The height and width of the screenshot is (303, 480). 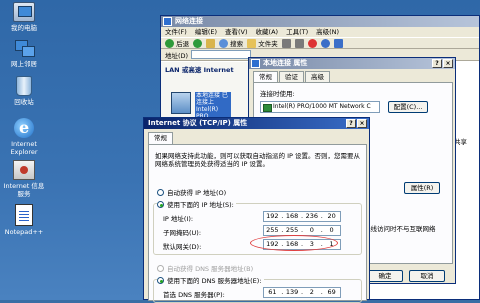 What do you see at coordinates (338, 43) in the screenshot?
I see `views-icon` at bounding box center [338, 43].